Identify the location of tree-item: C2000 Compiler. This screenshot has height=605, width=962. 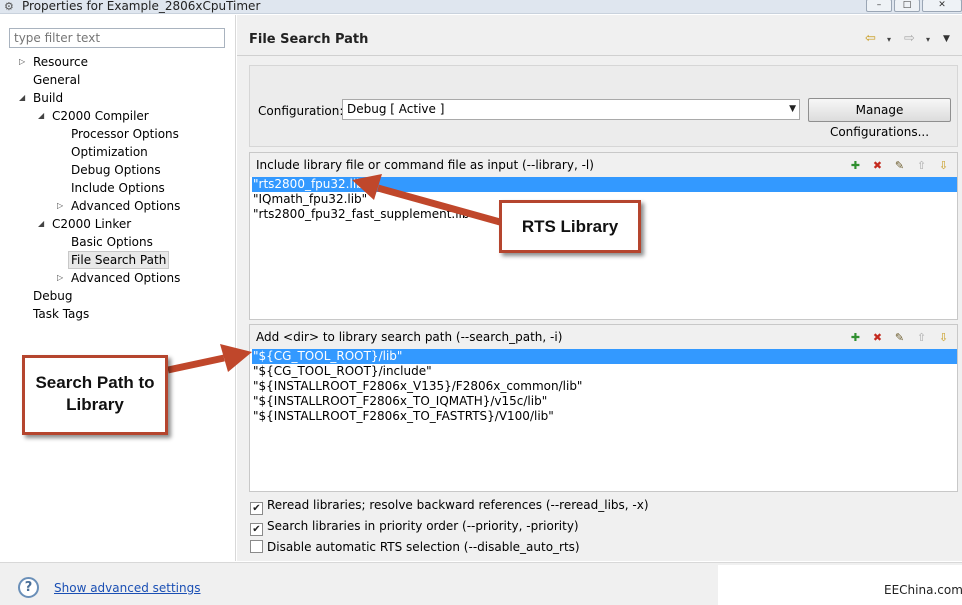
(100, 116).